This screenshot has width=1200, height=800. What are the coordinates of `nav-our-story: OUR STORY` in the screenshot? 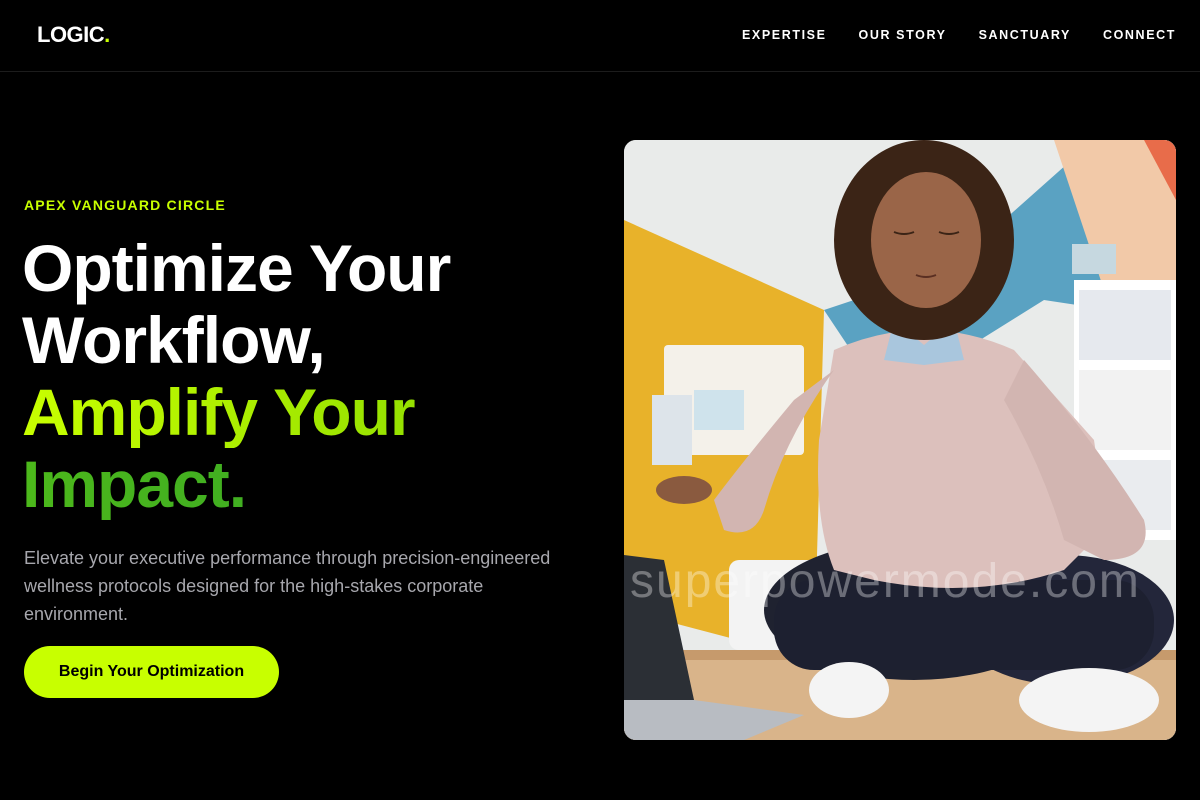 It's located at (903, 35).